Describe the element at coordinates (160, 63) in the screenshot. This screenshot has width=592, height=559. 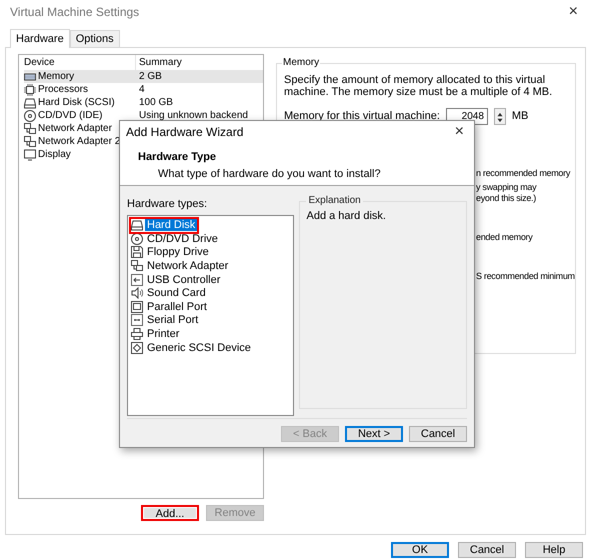
I see `column-header: Summary` at that location.